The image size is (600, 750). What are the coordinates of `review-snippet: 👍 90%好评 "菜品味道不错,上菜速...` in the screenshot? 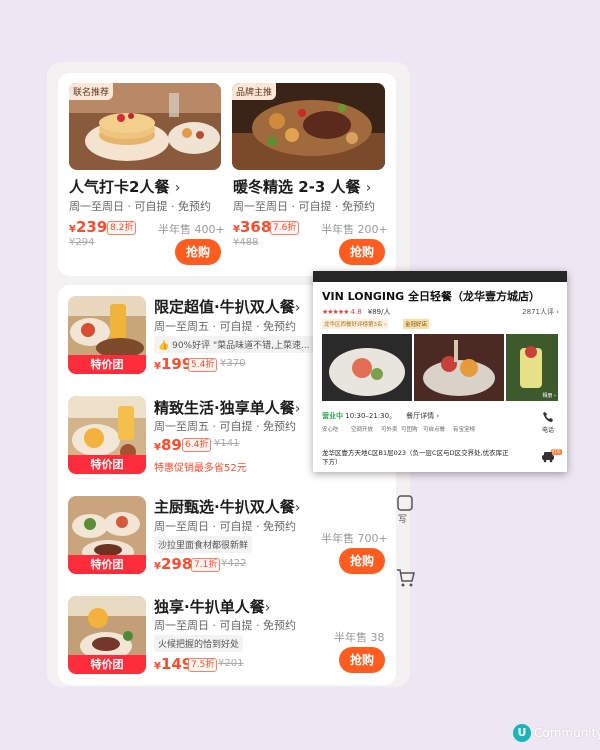 It's located at (234, 344).